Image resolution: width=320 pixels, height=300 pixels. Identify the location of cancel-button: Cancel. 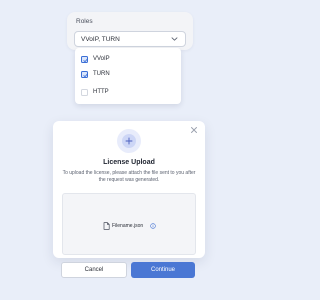
(94, 270).